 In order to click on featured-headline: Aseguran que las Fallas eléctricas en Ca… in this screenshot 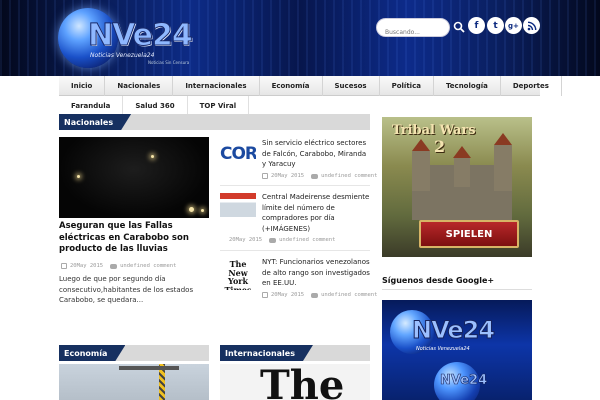, I will do `click(135, 238)`.